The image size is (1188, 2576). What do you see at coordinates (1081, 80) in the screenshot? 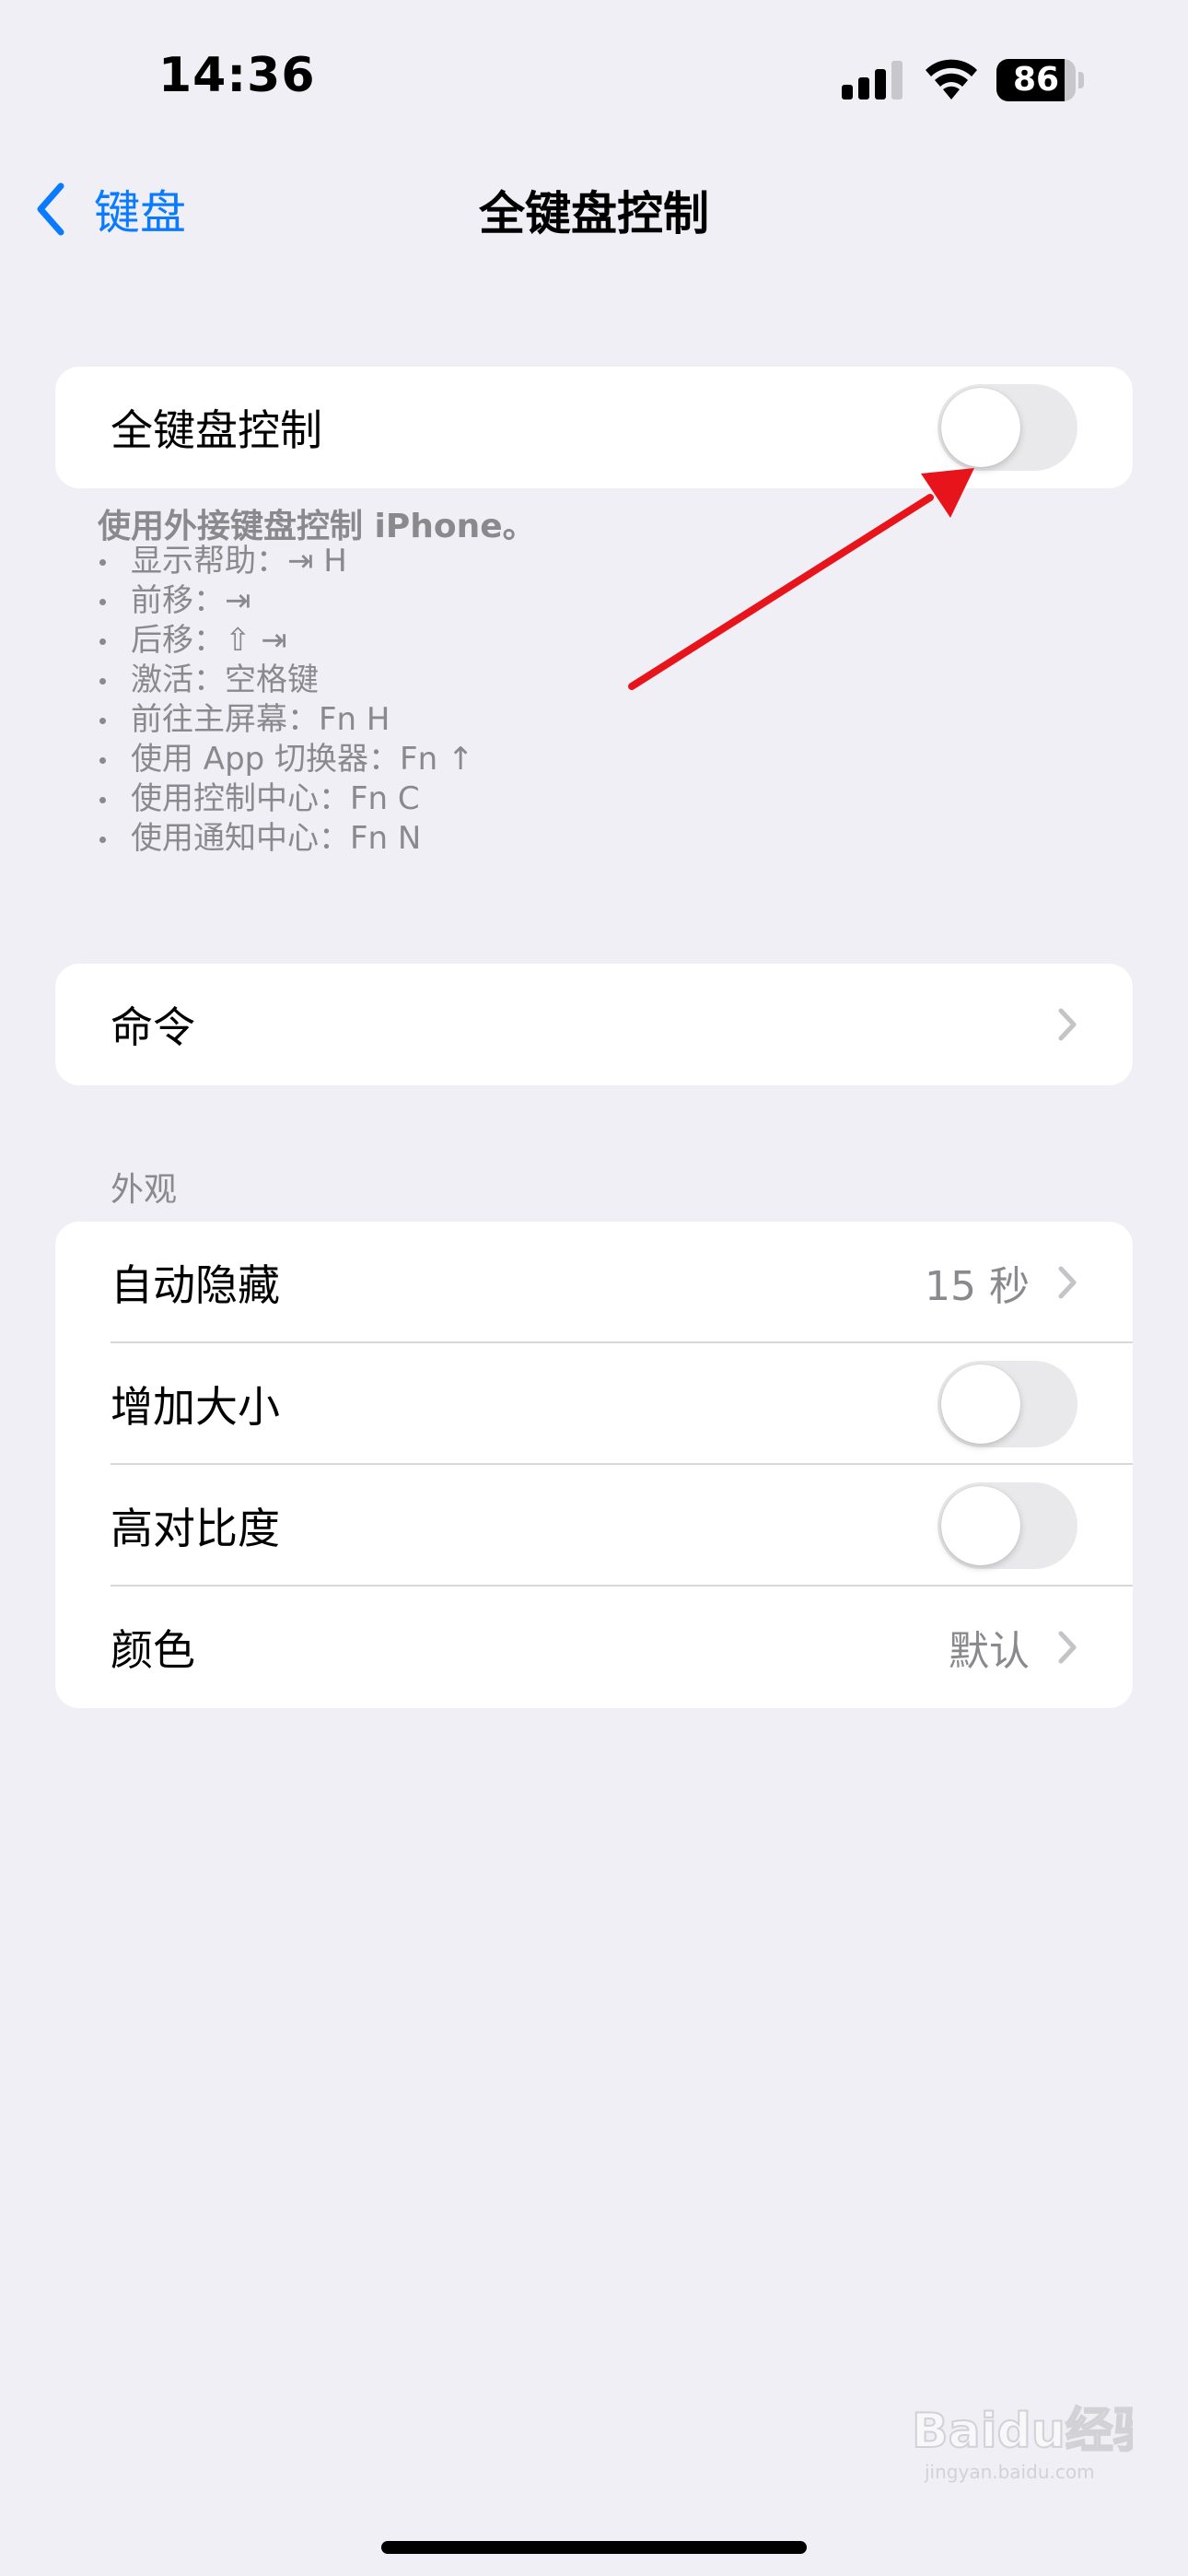
I see `battery-cap` at bounding box center [1081, 80].